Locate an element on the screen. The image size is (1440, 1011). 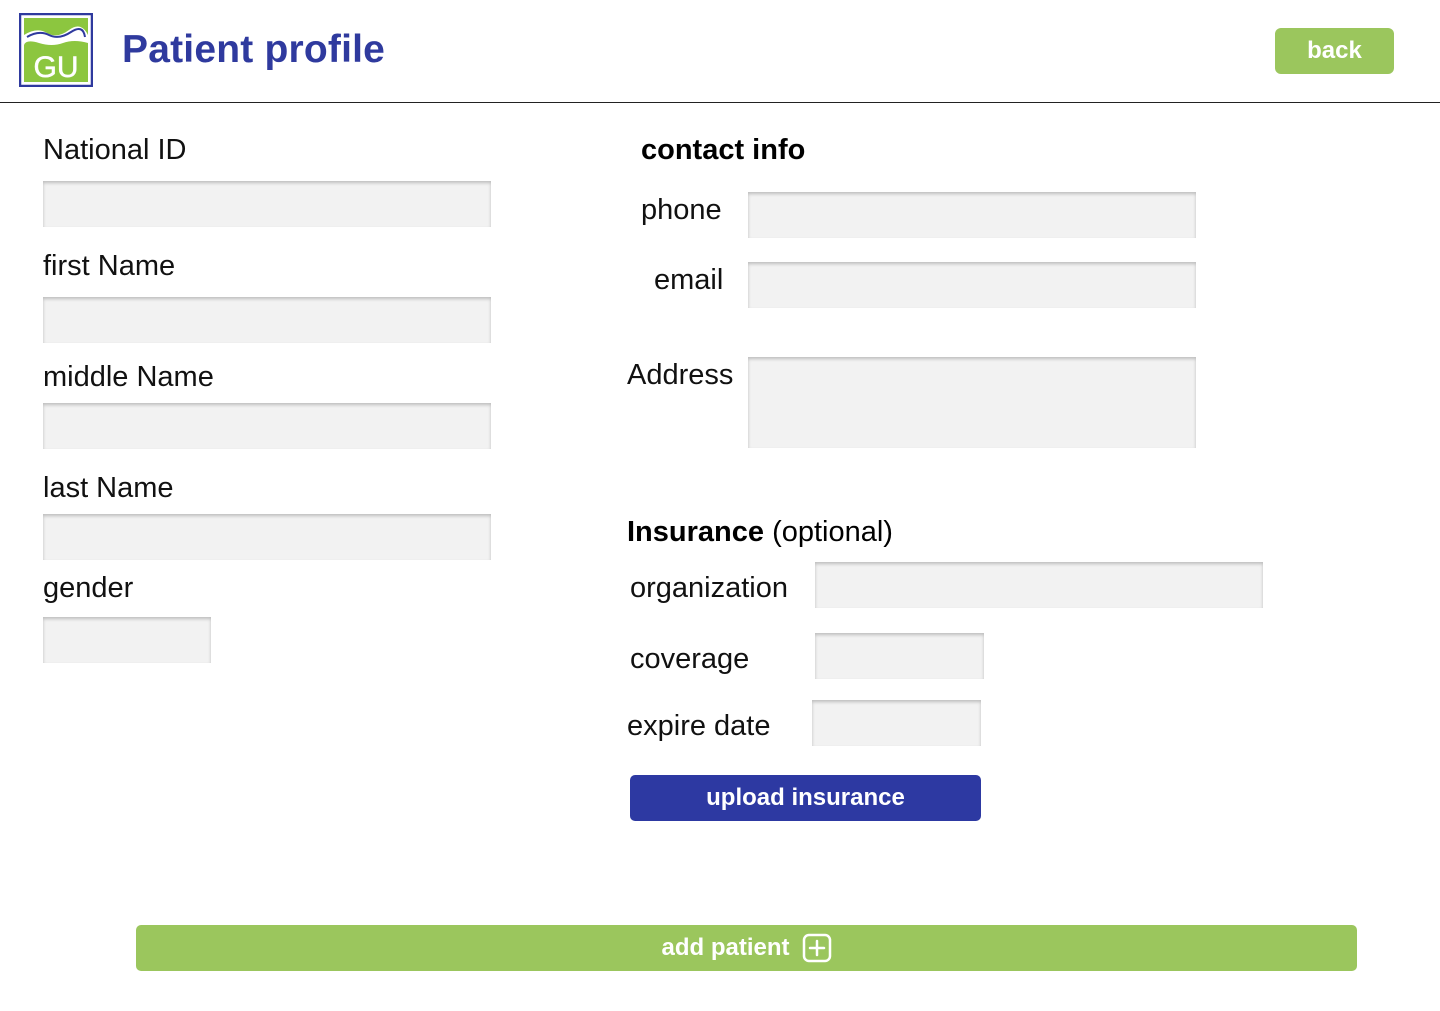
header: GU Patient profile back is located at coordinates (720, 51).